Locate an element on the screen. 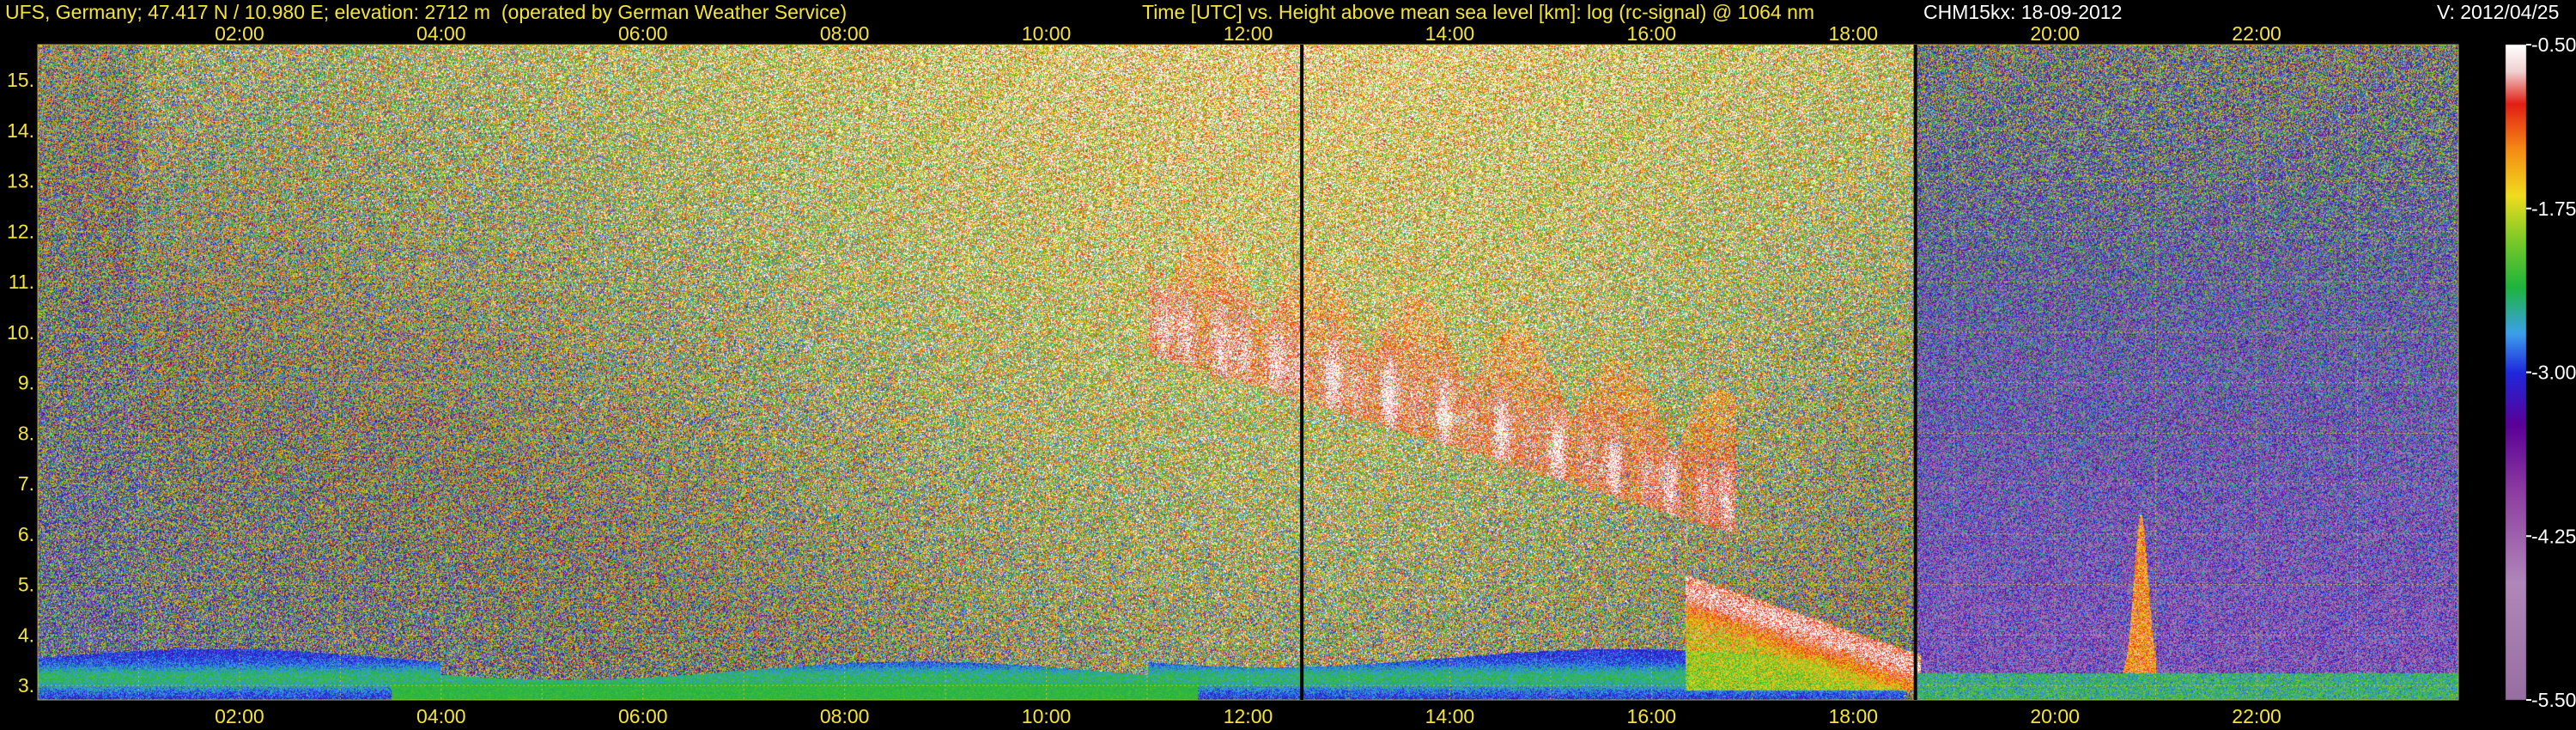  x-tick-label-bottom: 16:00 is located at coordinates (1652, 716).